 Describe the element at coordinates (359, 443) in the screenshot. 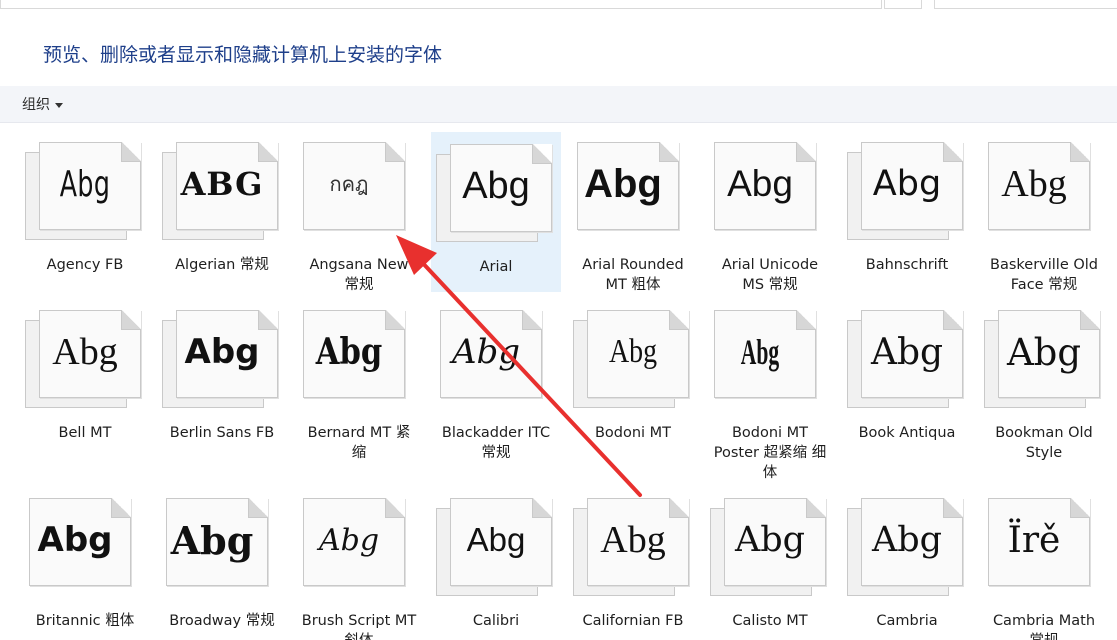

I see `font-name: Bernard MT 紧缩` at that location.